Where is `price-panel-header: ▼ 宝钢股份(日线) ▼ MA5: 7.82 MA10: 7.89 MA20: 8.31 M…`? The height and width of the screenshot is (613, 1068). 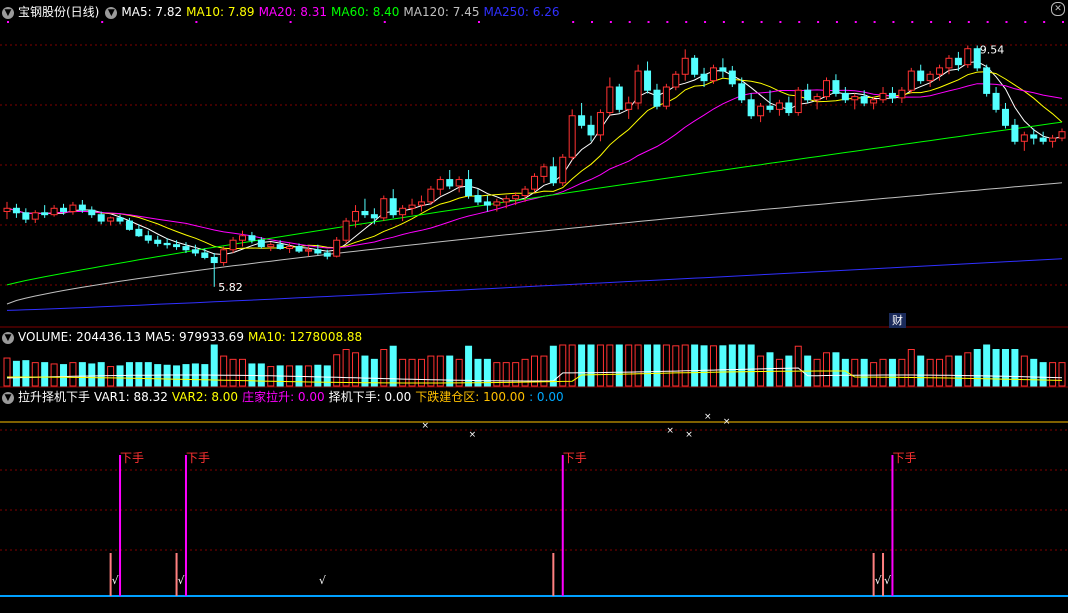 price-panel-header: ▼ 宝钢股份(日线) ▼ MA5: 7.82 MA10: 7.89 MA20: 8.31 M… is located at coordinates (282, 12).